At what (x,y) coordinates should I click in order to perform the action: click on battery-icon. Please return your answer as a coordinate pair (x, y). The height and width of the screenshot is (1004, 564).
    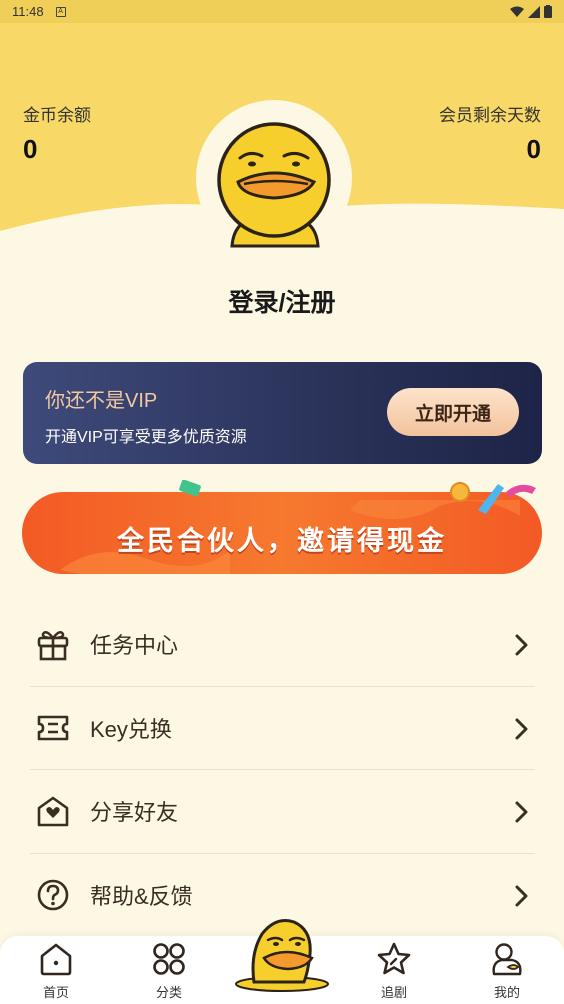
    Looking at the image, I should click on (548, 11).